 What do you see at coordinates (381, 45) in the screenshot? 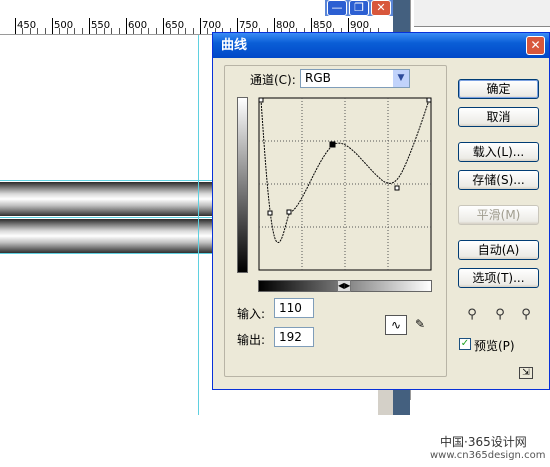
I see `dialog-titlebar: 曲线` at bounding box center [381, 45].